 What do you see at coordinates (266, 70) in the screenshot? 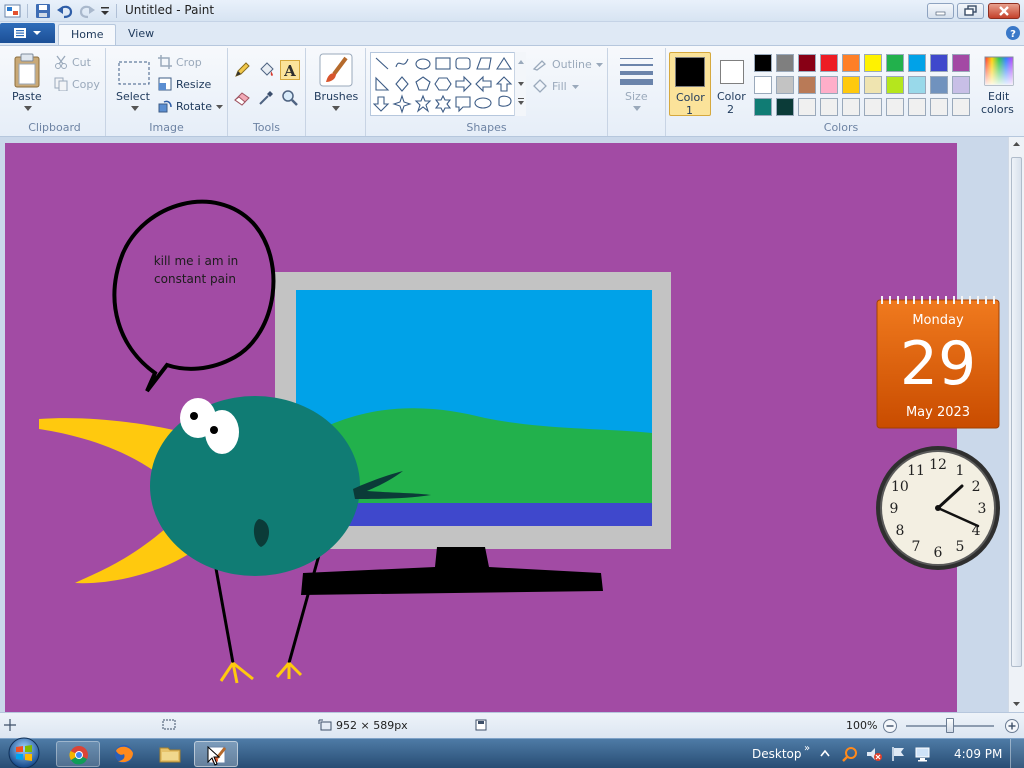
I see `fill-tool` at bounding box center [266, 70].